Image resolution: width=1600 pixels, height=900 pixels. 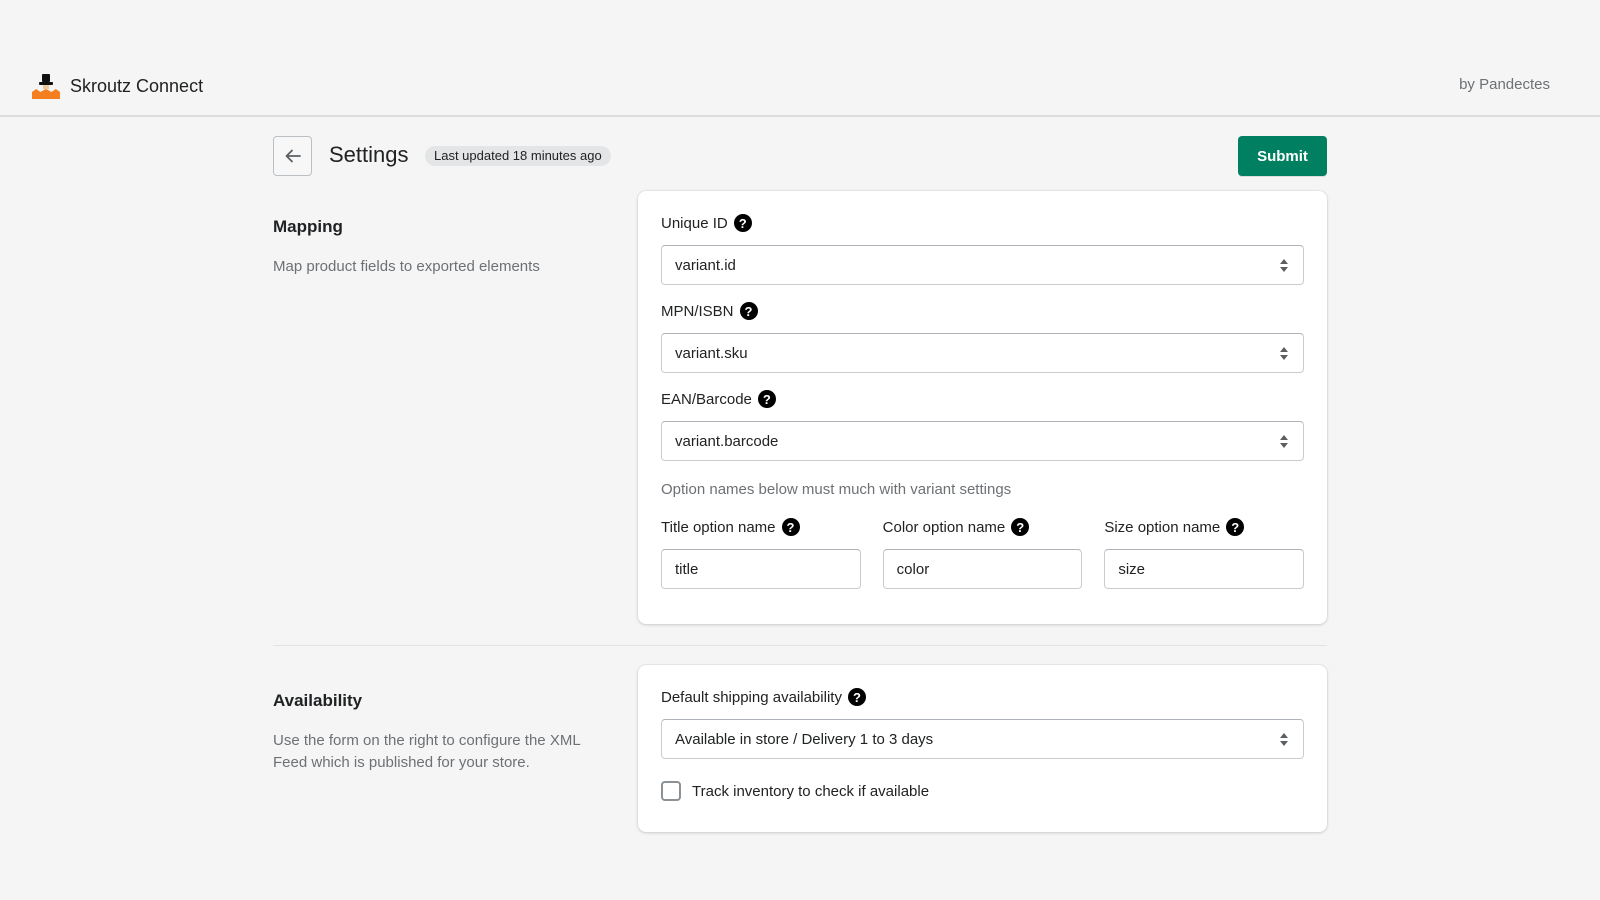 I want to click on ean-barcode-field: EAN/Barcode ? variant.barcode, so click(x=982, y=425).